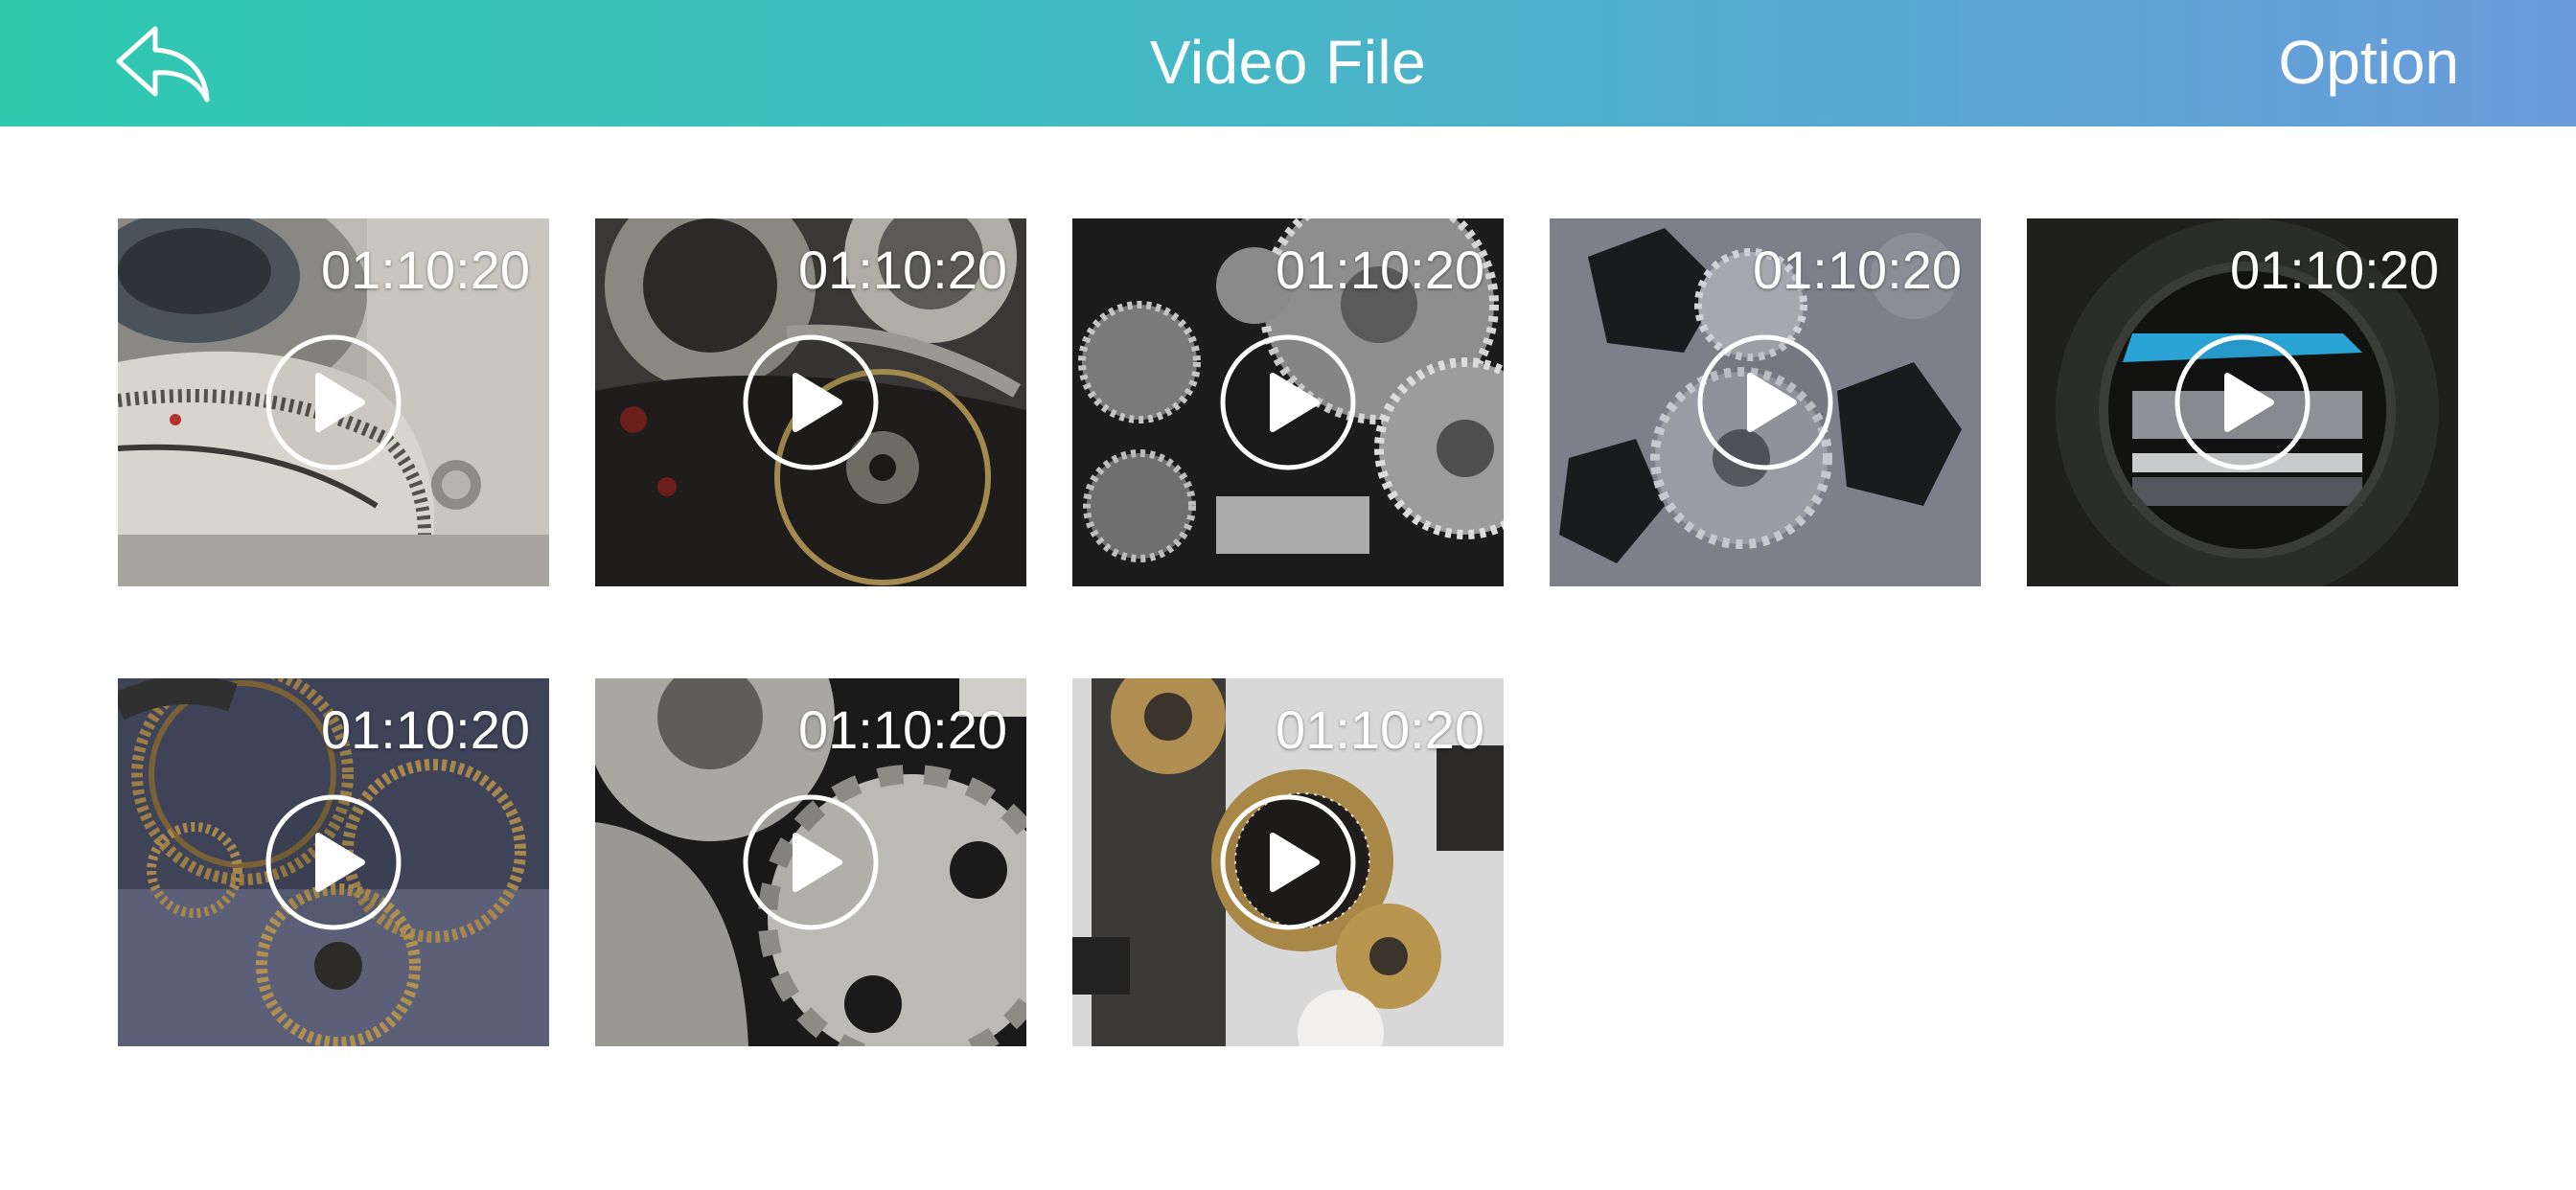  Describe the element at coordinates (2368, 62) in the screenshot. I see `option-button: Option` at that location.